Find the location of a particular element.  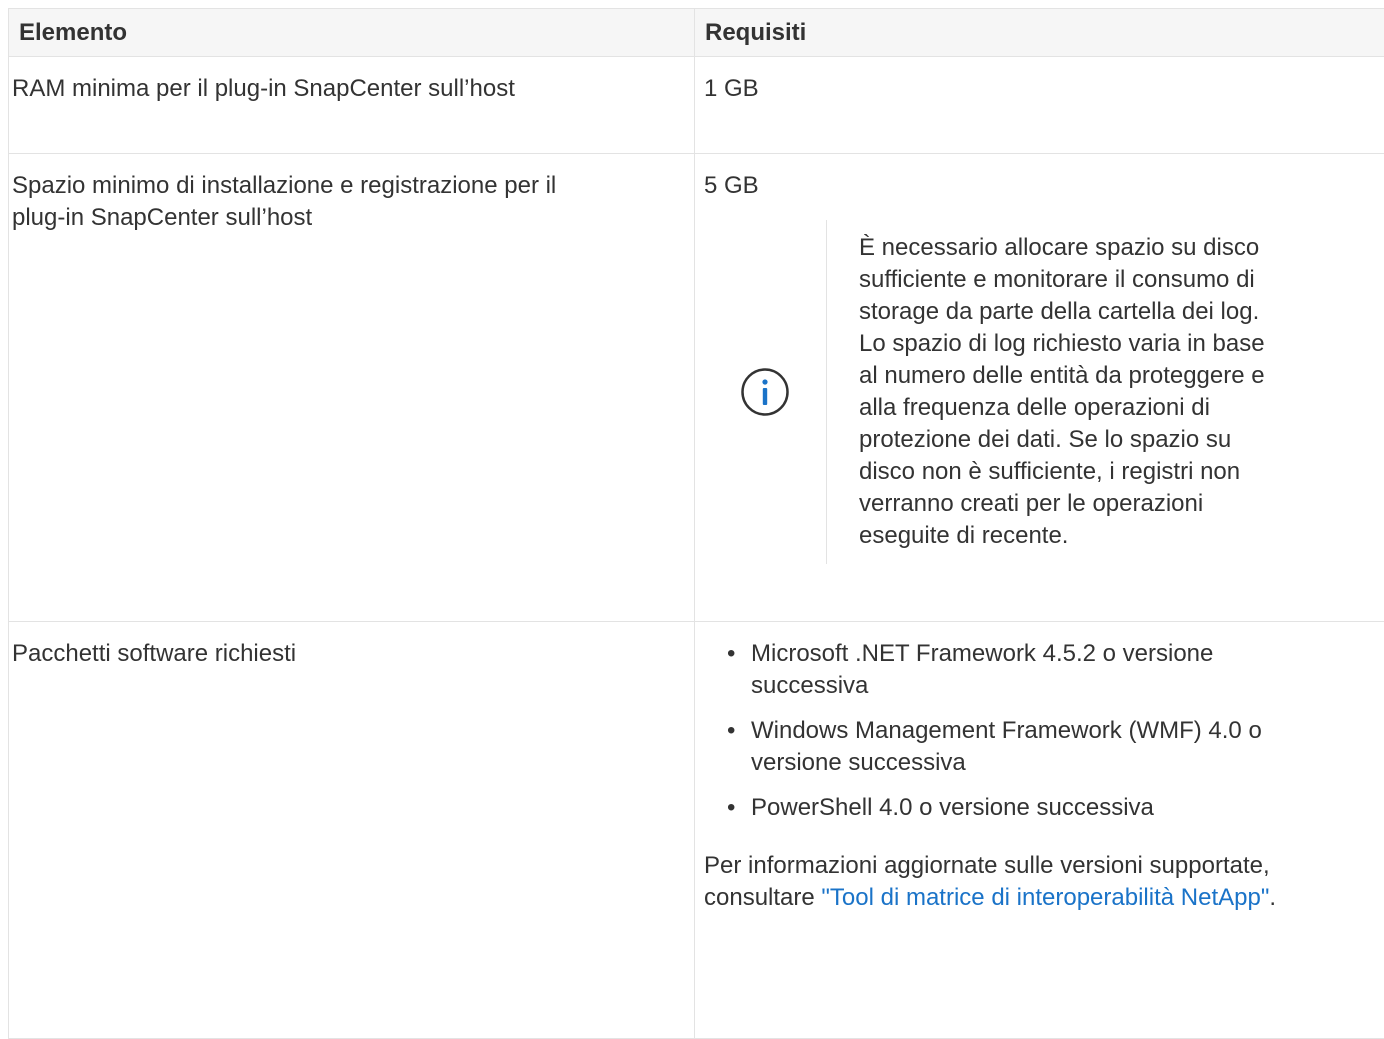

list-item-line: PowerShell 4.0 o versione successiva is located at coordinates (1065, 808).